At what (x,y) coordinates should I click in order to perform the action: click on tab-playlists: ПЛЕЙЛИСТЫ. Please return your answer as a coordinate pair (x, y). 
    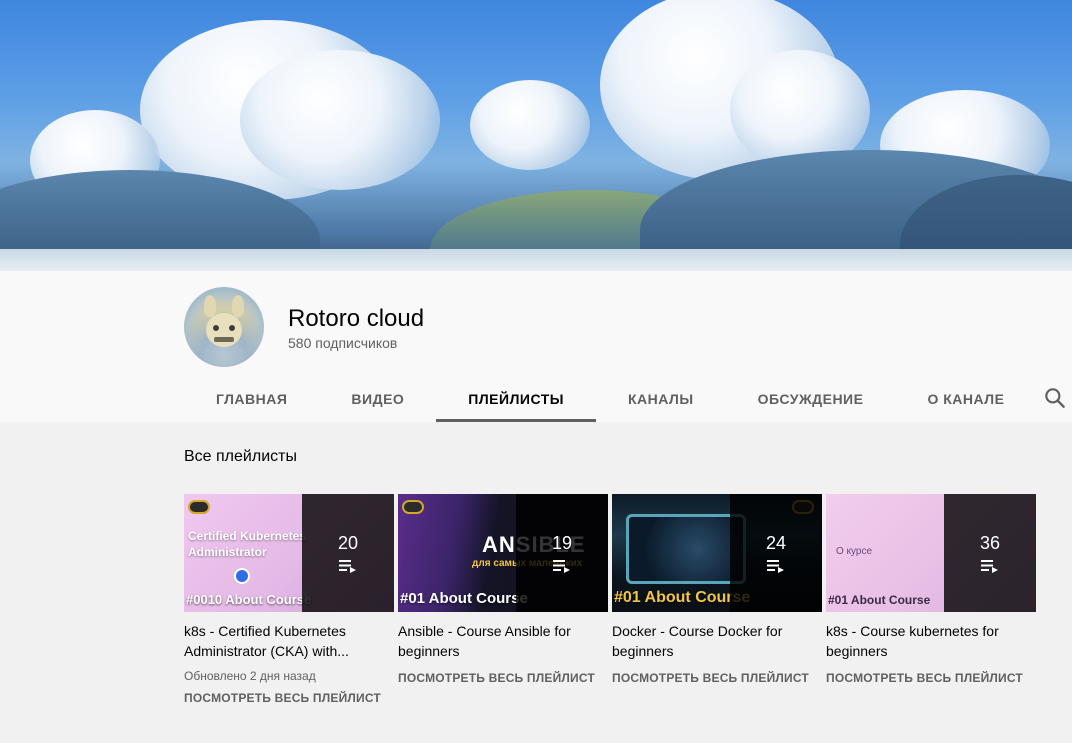
    Looking at the image, I should click on (516, 398).